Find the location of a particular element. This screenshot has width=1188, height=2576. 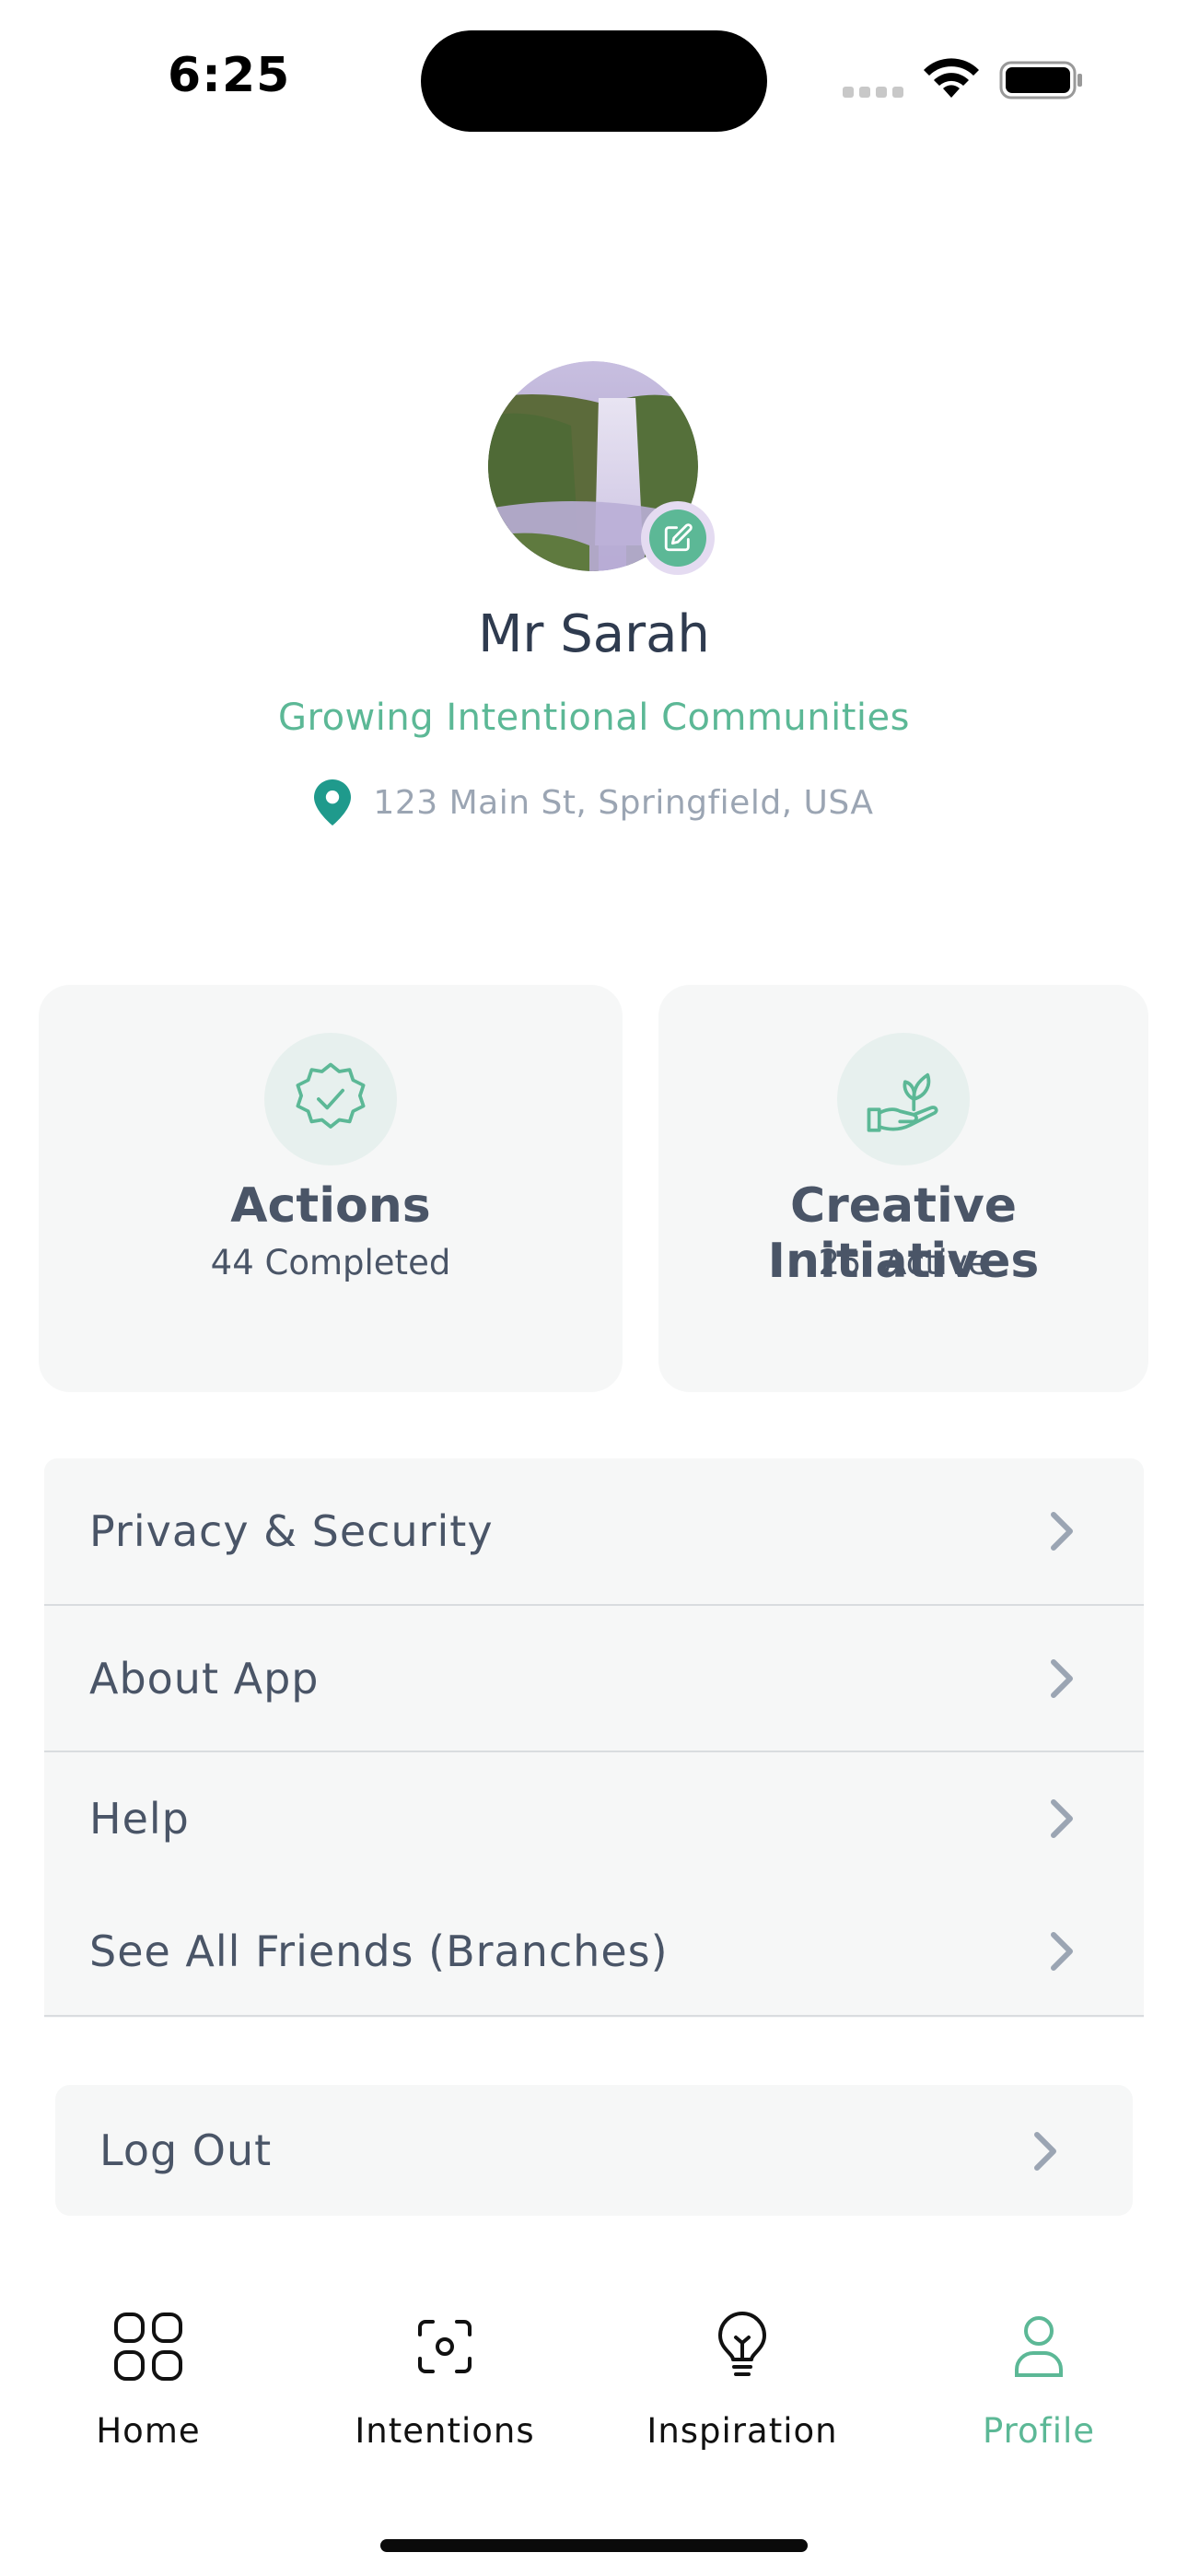

actions-title: Actions is located at coordinates (330, 1206).